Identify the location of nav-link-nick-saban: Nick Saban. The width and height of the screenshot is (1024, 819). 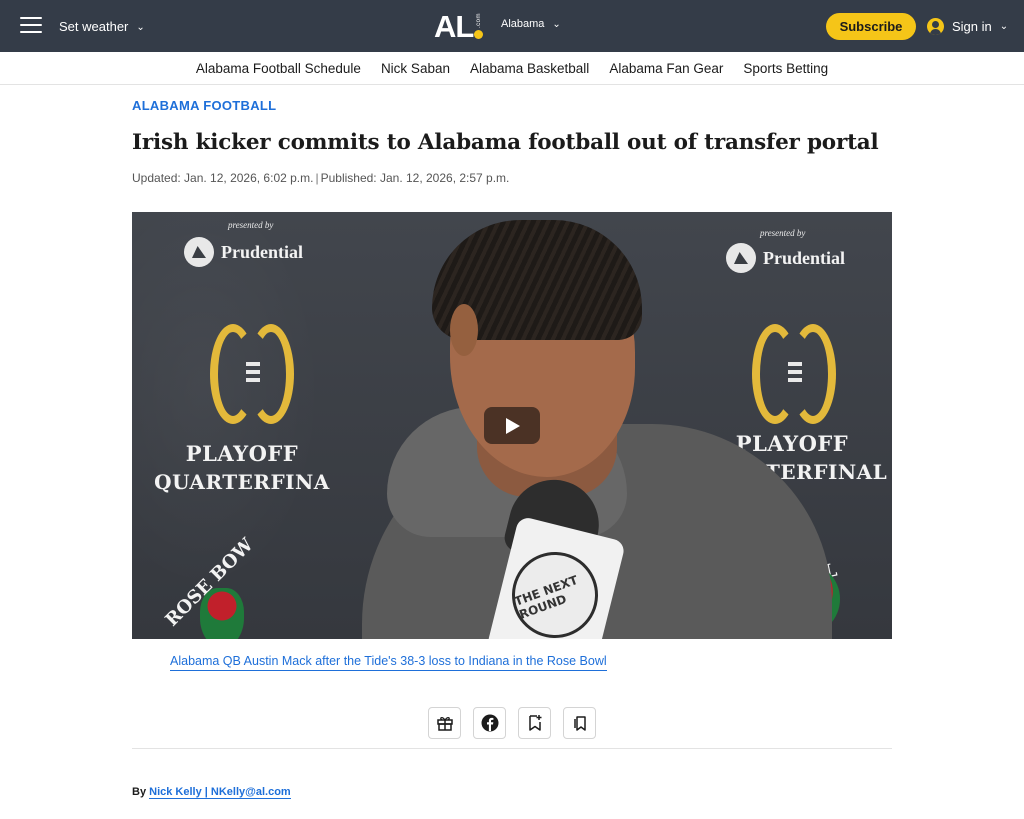
(415, 68).